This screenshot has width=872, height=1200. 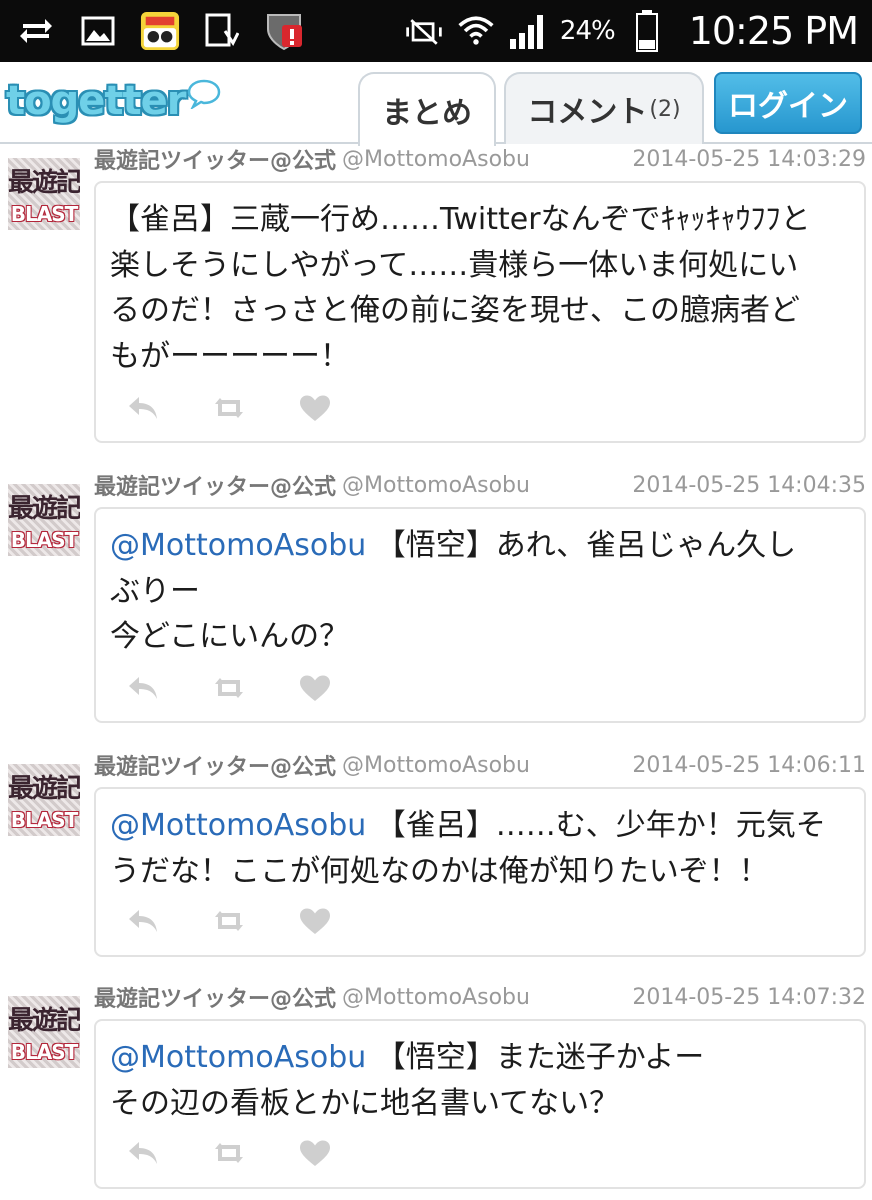 I want to click on tweet-line: @MottomoAsobu 【悟空】また迷子かよー, so click(x=481, y=1058).